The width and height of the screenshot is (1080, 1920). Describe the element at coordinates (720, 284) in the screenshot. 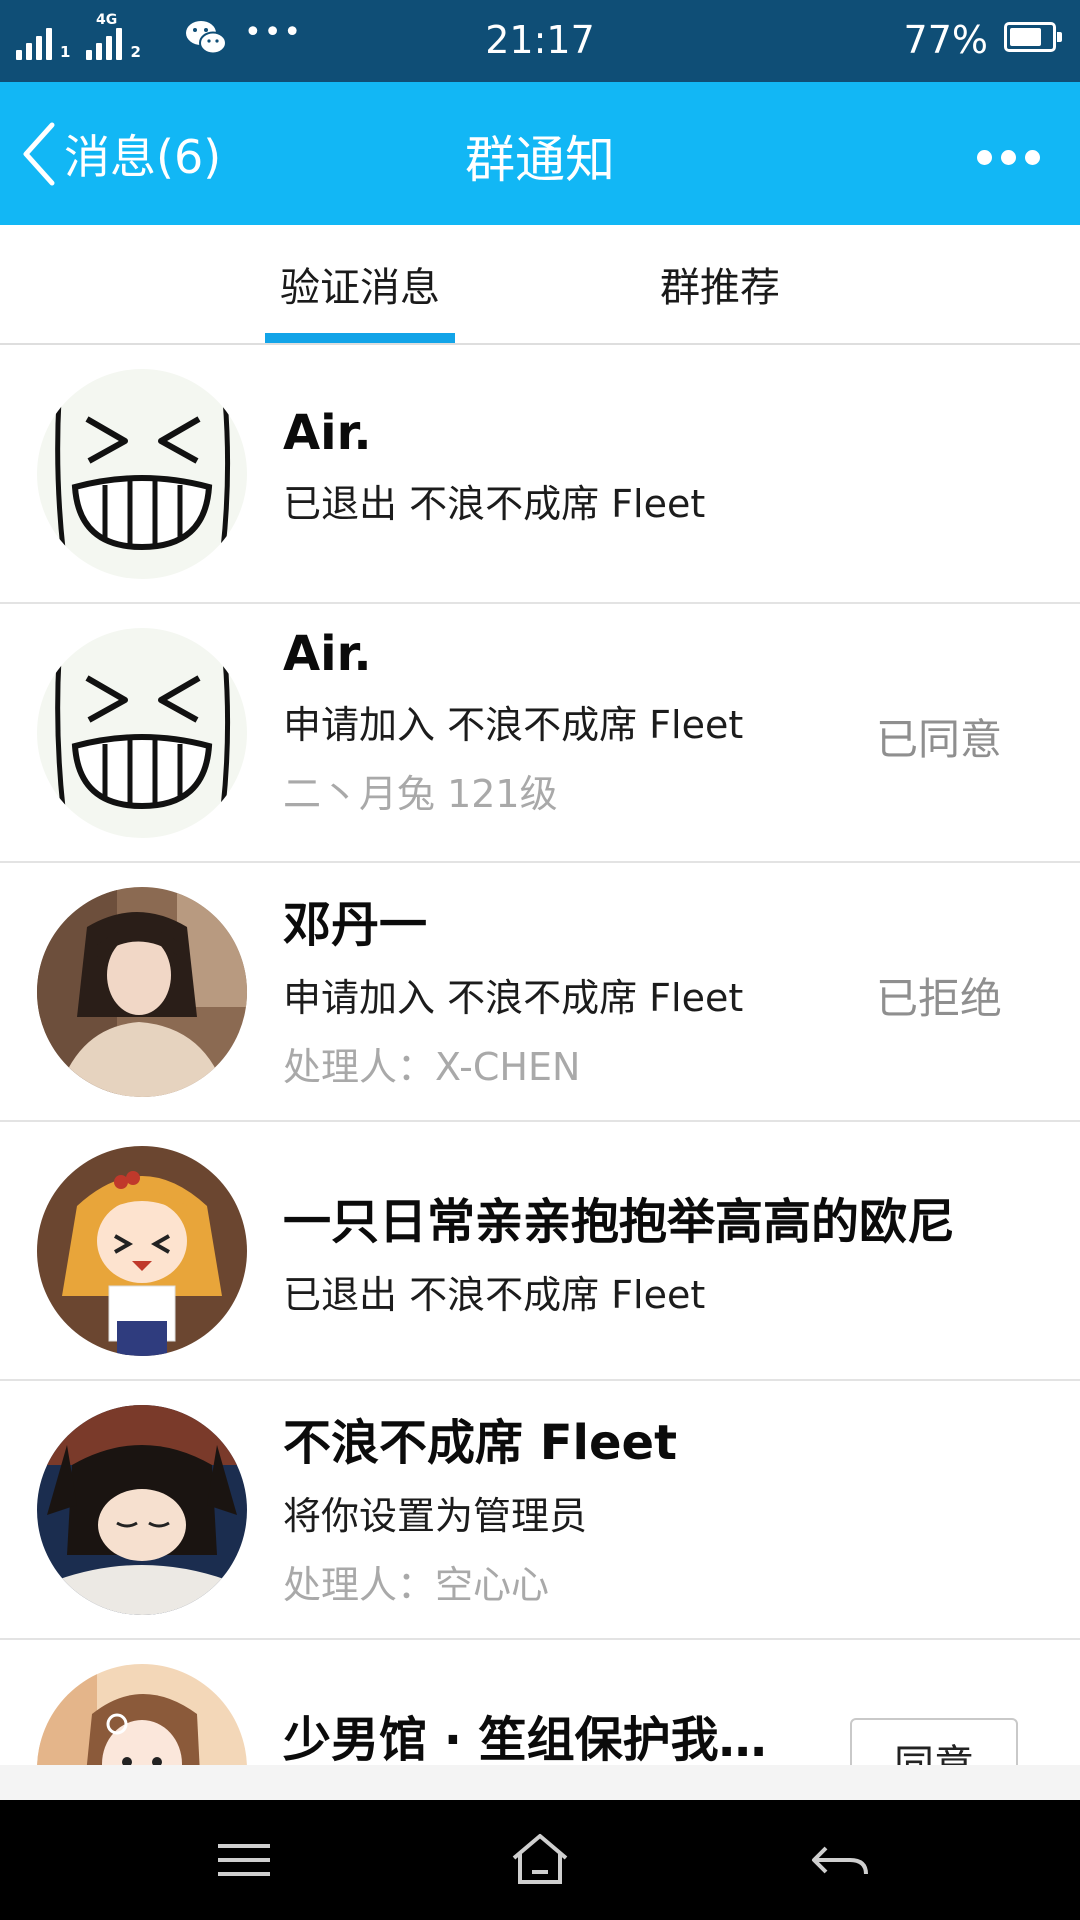

I see `tab-group-recommend: 群推荐` at that location.